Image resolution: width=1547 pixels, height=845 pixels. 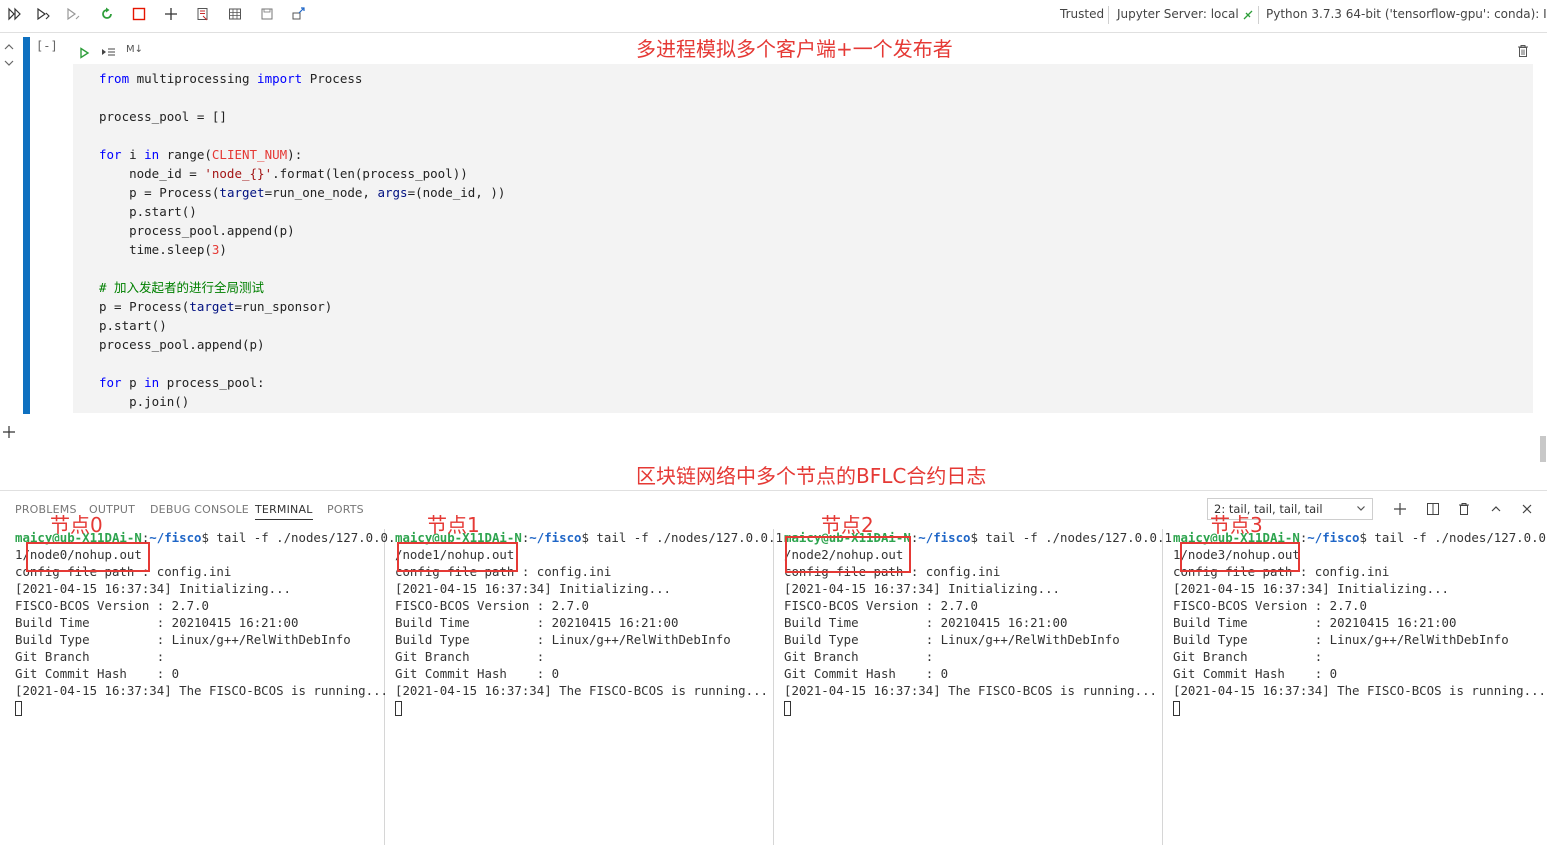 I want to click on code-token: import, so click(x=280, y=78).